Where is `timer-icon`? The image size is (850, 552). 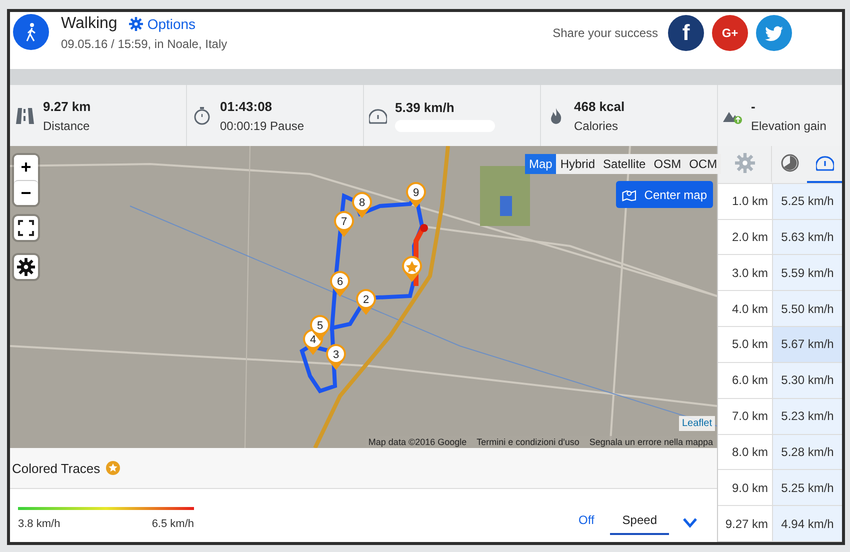
timer-icon is located at coordinates (790, 163).